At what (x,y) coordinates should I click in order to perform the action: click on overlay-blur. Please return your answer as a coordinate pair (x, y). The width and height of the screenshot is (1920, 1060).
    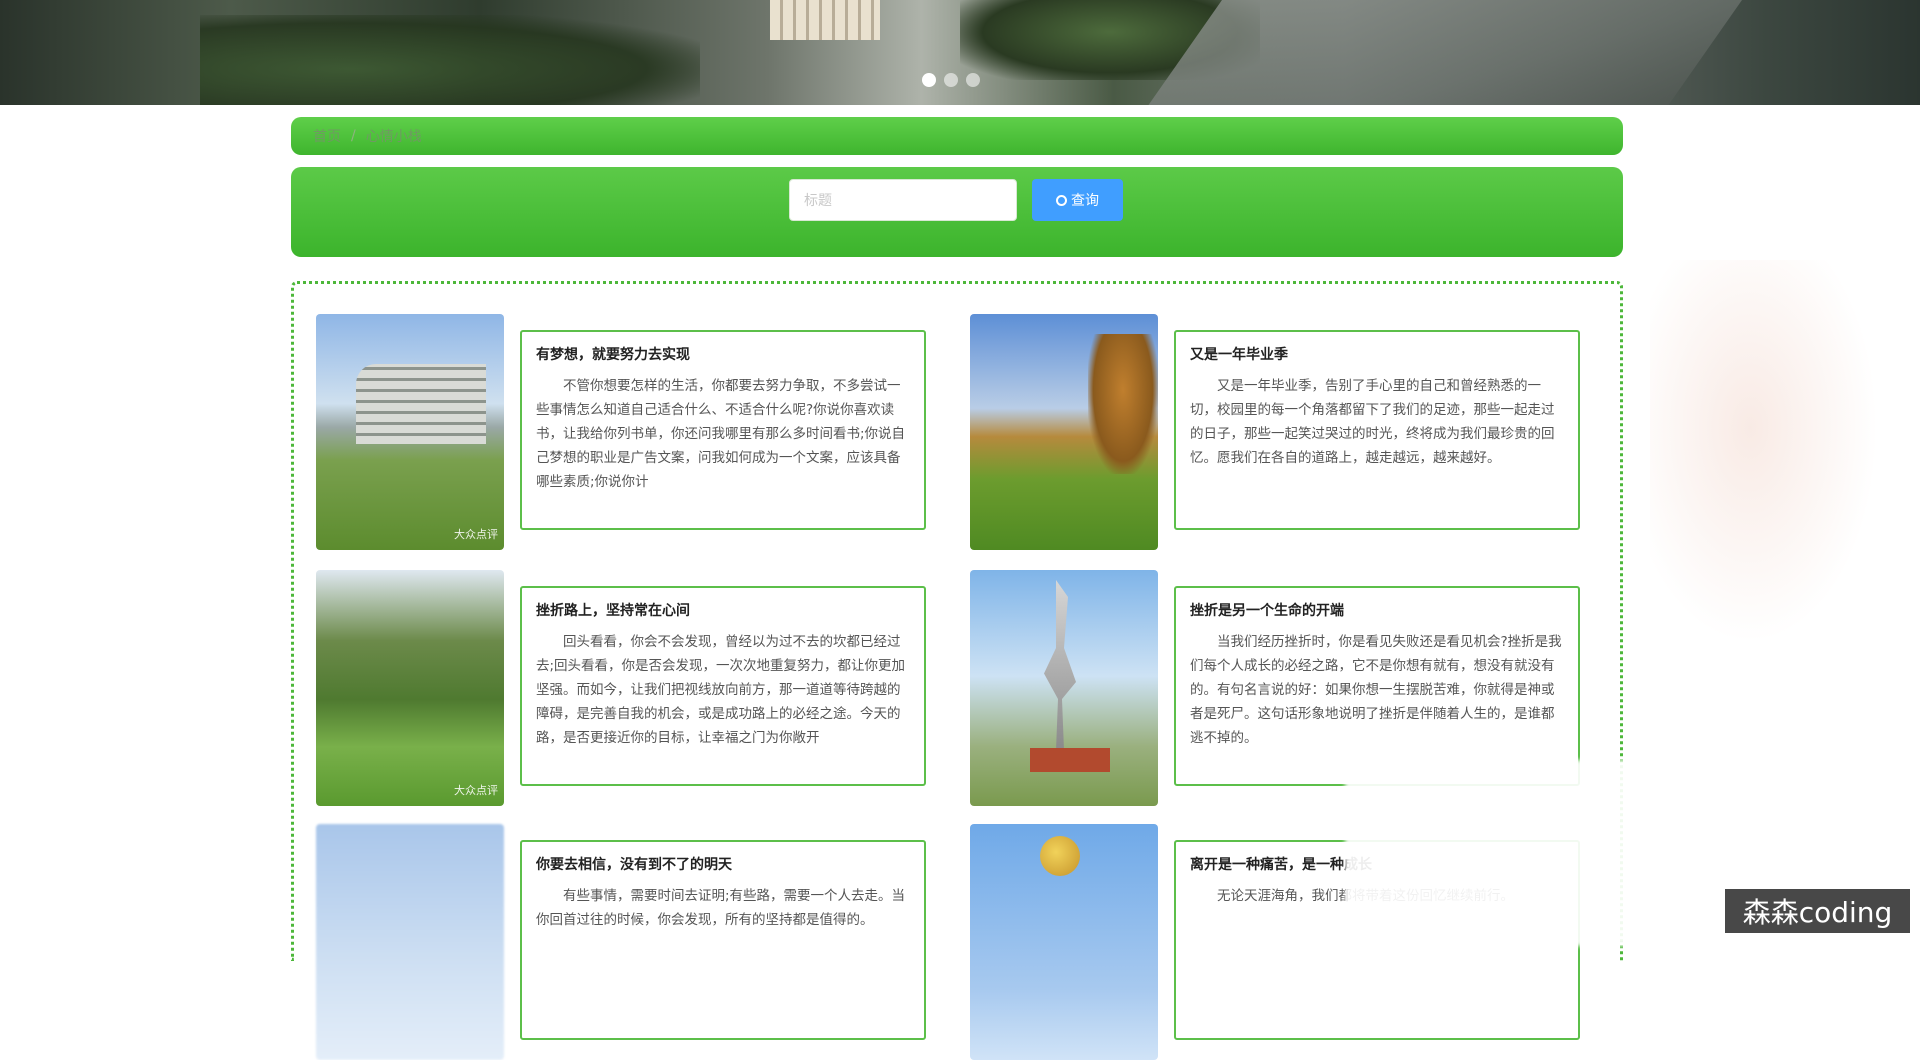
    Looking at the image, I should click on (1495, 853).